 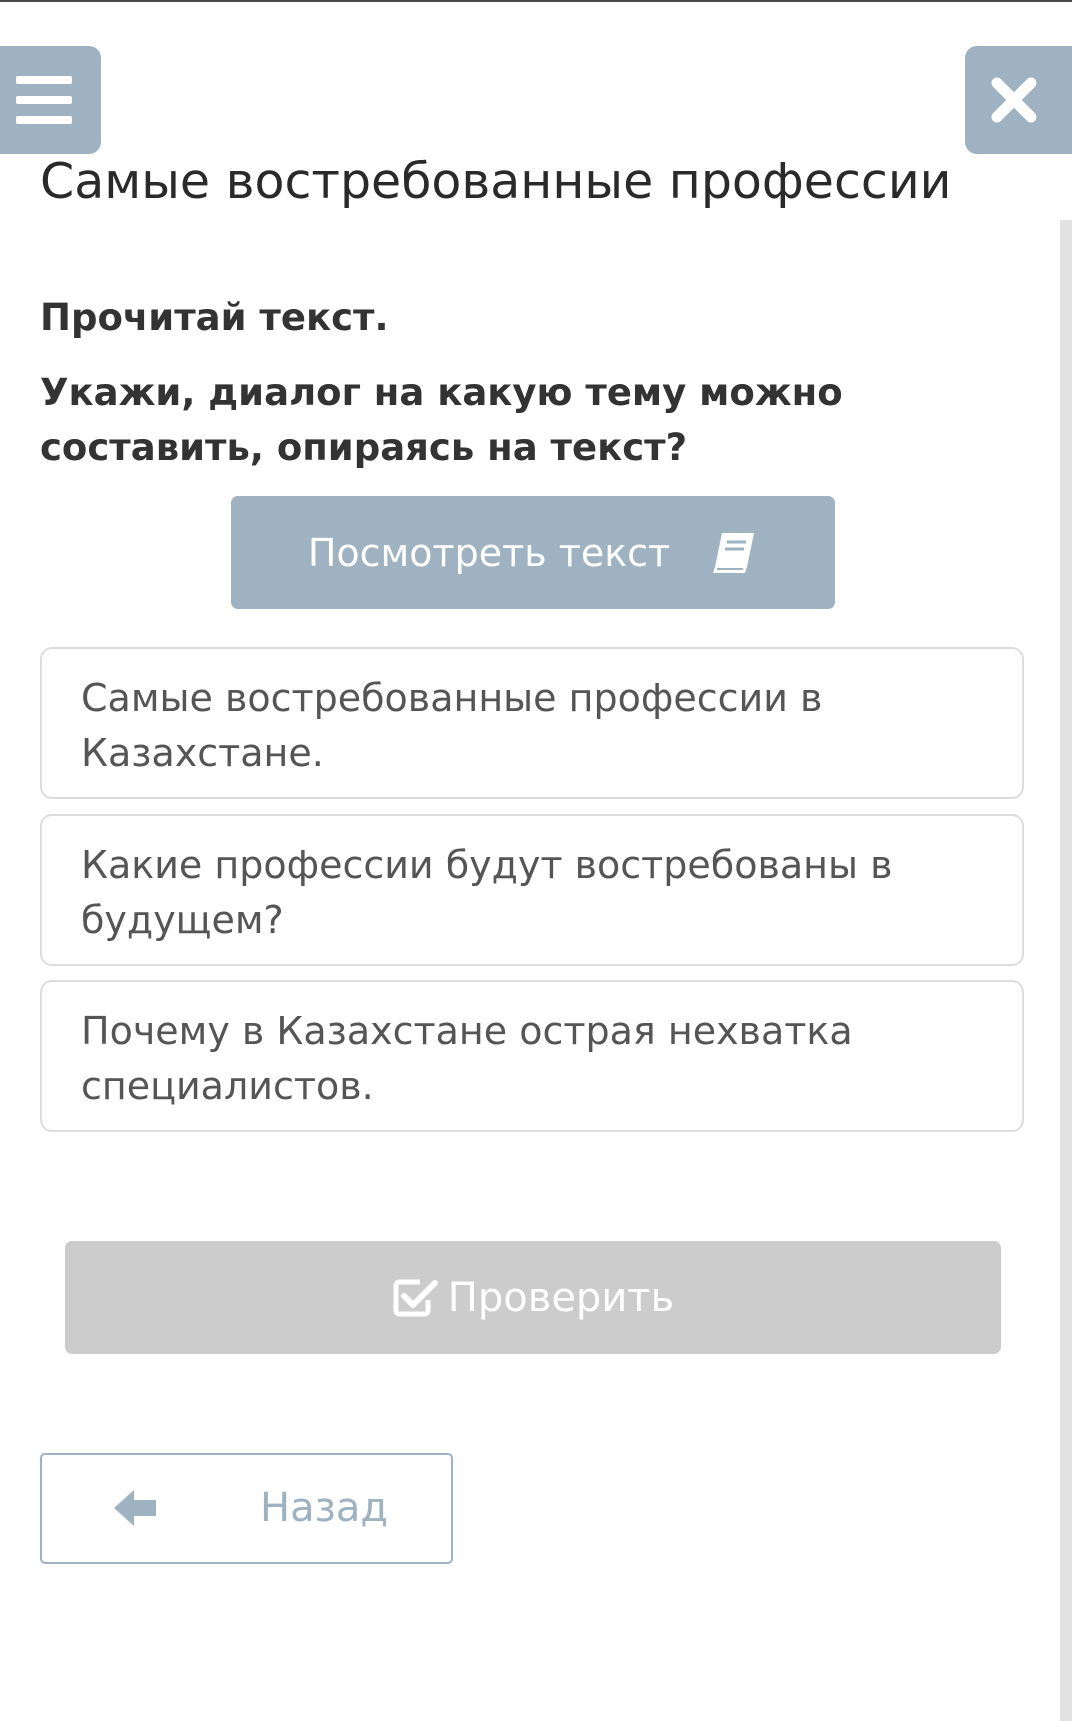 What do you see at coordinates (734, 552) in the screenshot?
I see `book-icon` at bounding box center [734, 552].